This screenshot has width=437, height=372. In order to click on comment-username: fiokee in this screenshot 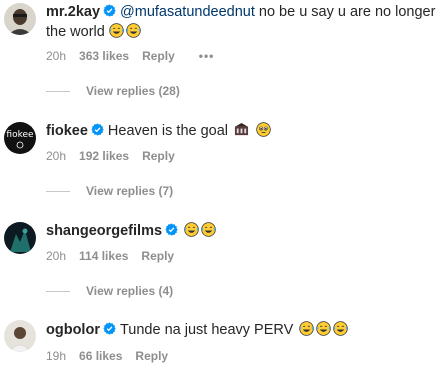, I will do `click(67, 131)`.